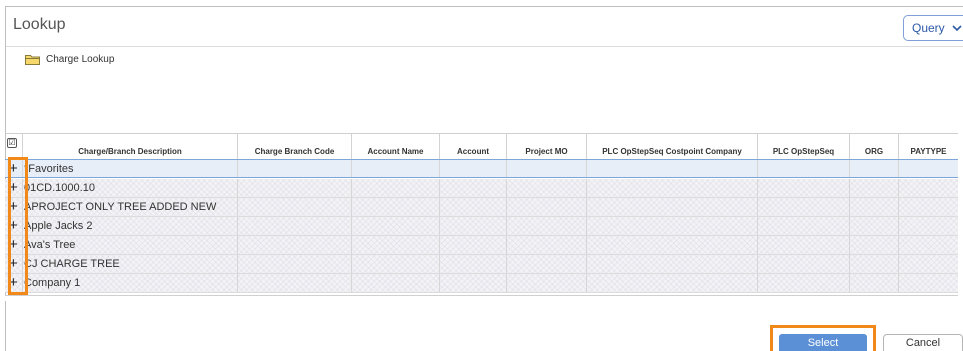 The image size is (963, 351). What do you see at coordinates (481, 168) in the screenshot?
I see `table-row: + *Favorites` at bounding box center [481, 168].